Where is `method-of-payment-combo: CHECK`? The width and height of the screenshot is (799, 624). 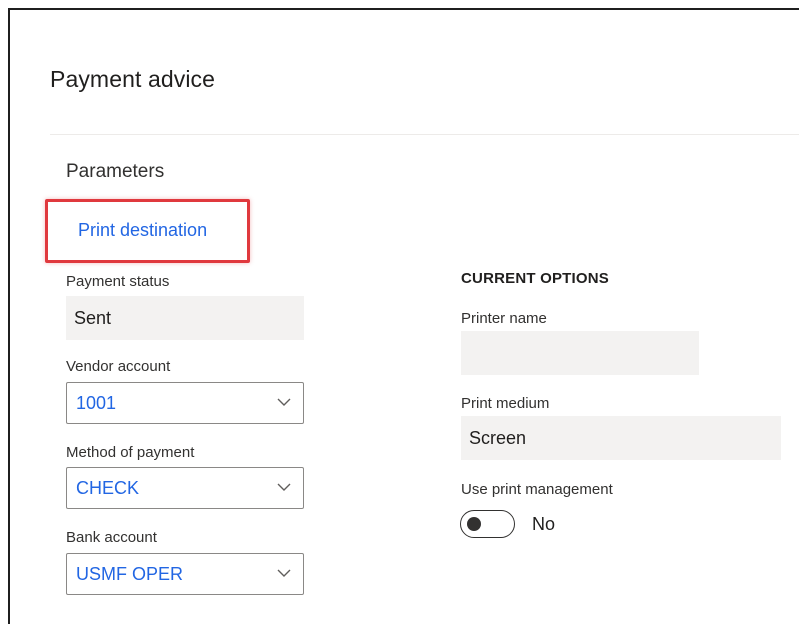
method-of-payment-combo: CHECK is located at coordinates (185, 488).